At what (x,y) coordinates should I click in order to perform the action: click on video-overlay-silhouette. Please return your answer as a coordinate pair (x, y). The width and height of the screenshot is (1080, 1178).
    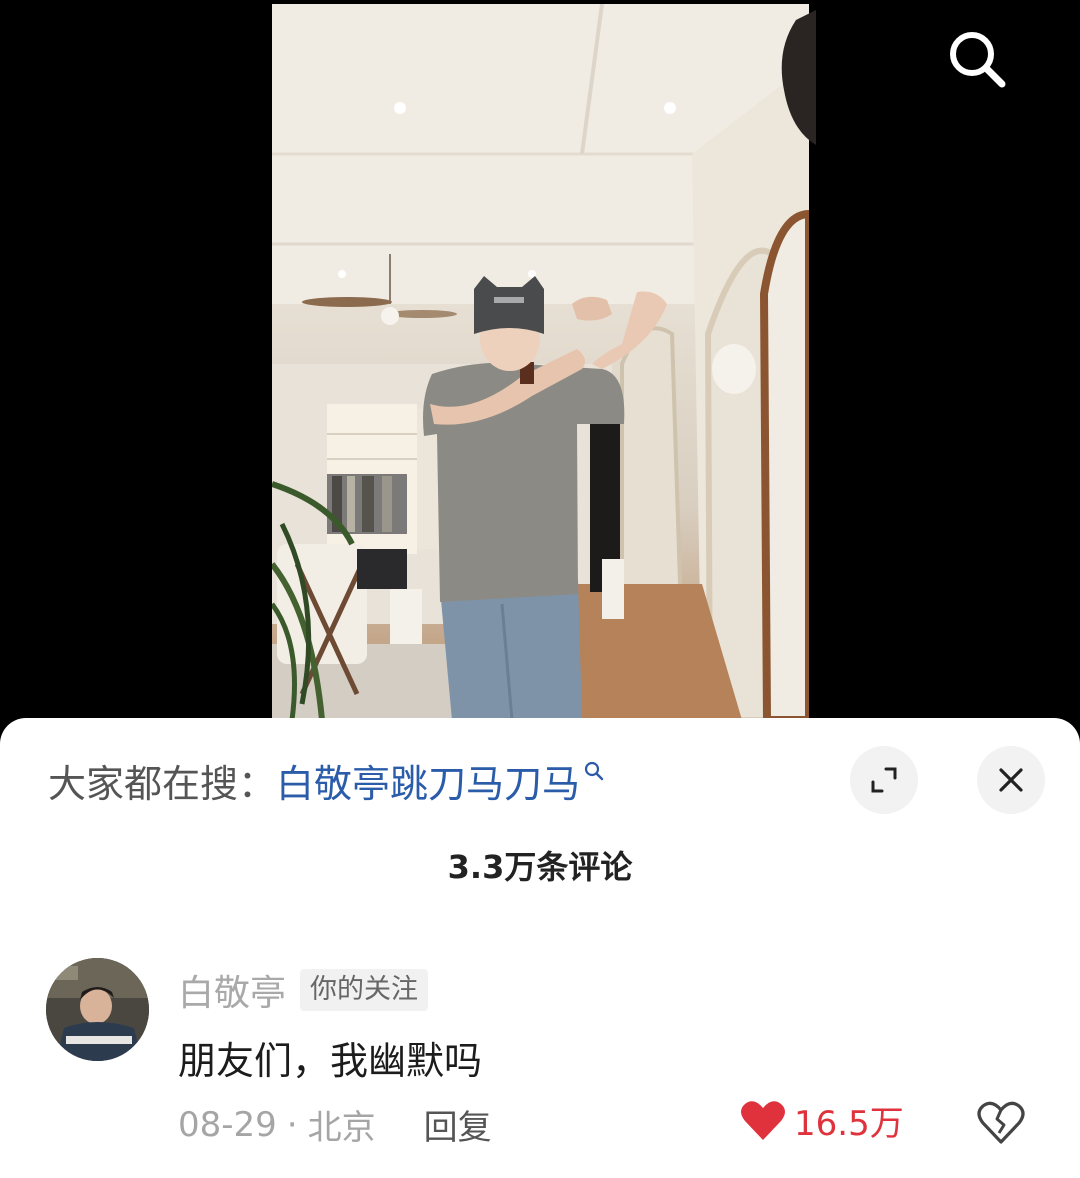
    Looking at the image, I should click on (798, 77).